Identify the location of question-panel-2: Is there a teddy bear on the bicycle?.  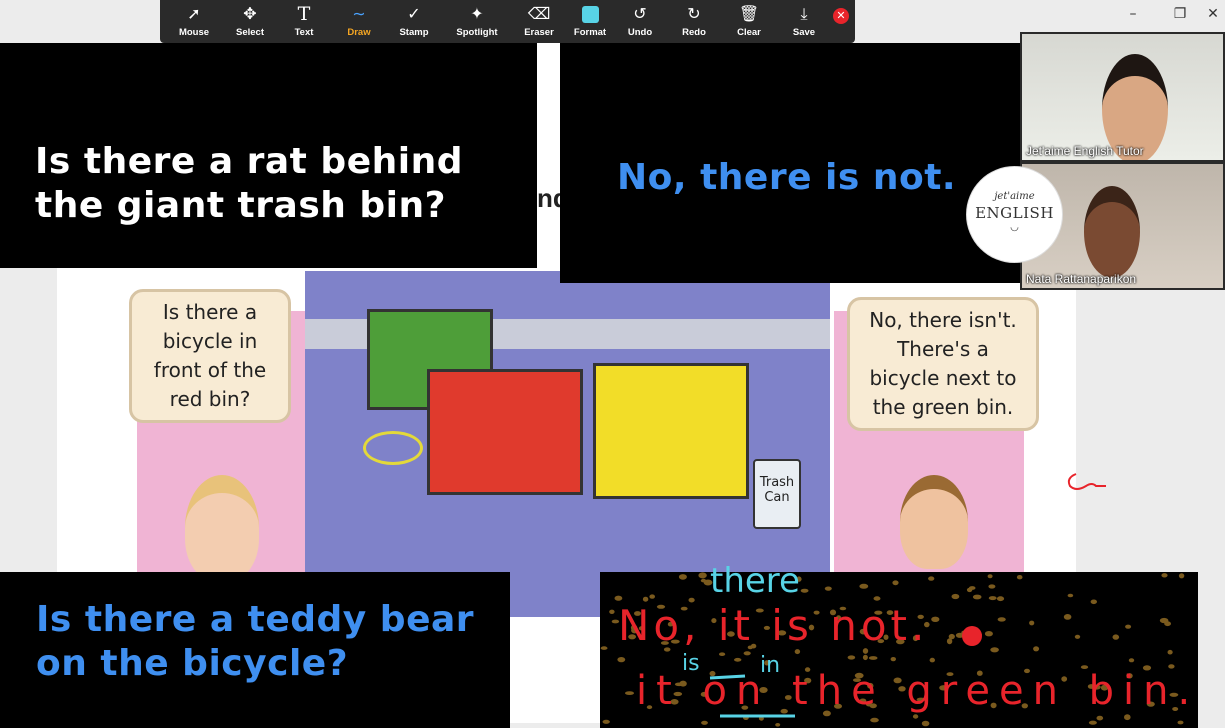
(255, 650).